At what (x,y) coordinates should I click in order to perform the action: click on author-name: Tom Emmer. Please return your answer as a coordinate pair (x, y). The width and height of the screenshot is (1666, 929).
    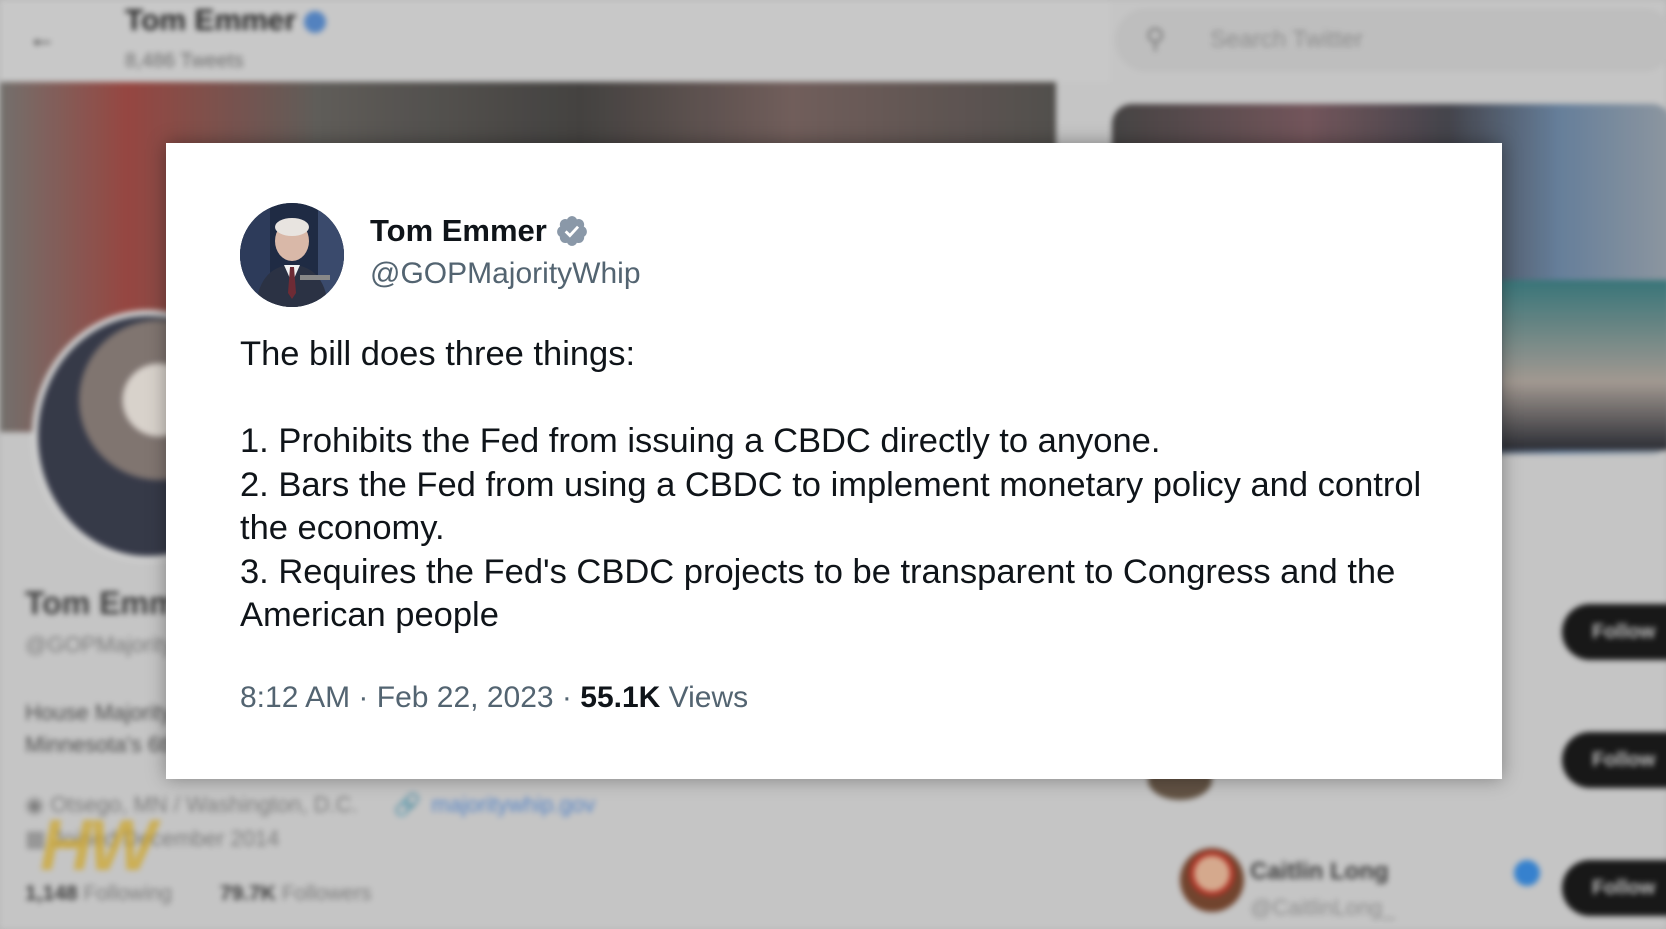
    Looking at the image, I should click on (479, 231).